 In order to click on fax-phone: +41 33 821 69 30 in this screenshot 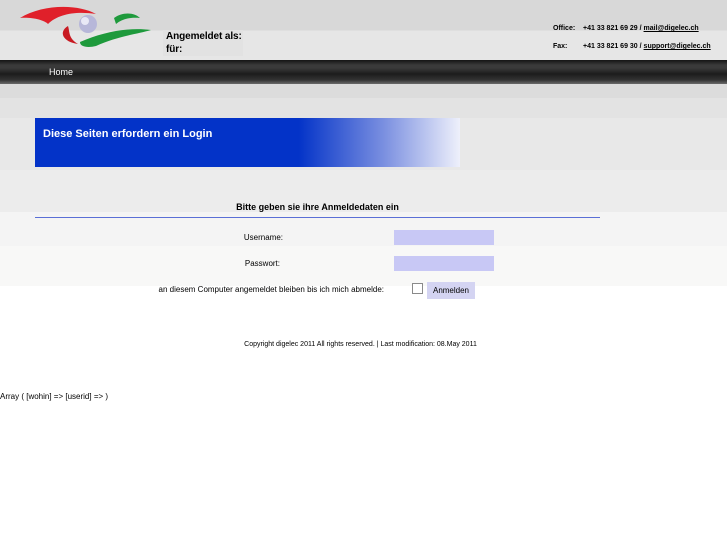, I will do `click(610, 46)`.